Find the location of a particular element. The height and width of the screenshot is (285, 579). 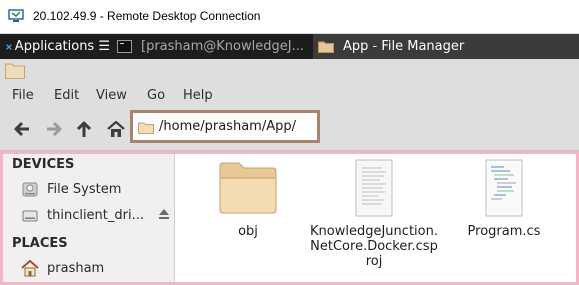

sidebar-heading-places: PLACES is located at coordinates (40, 243).